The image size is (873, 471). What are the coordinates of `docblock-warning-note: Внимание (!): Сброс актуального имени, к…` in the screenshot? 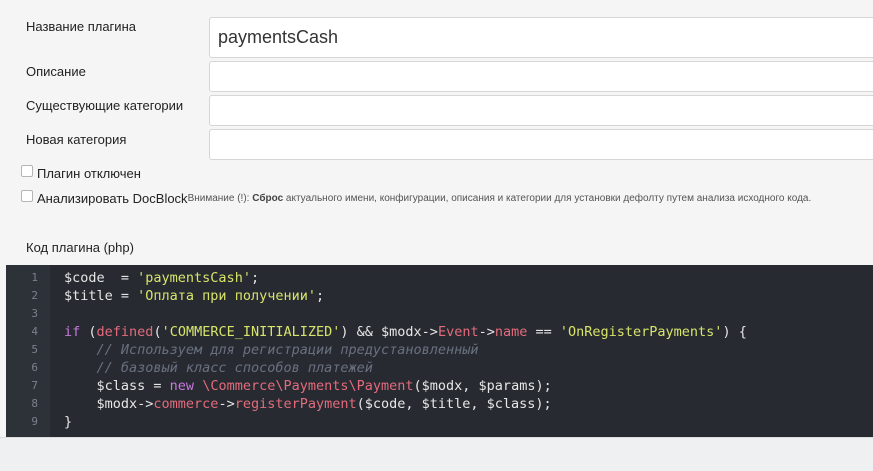 It's located at (500, 199).